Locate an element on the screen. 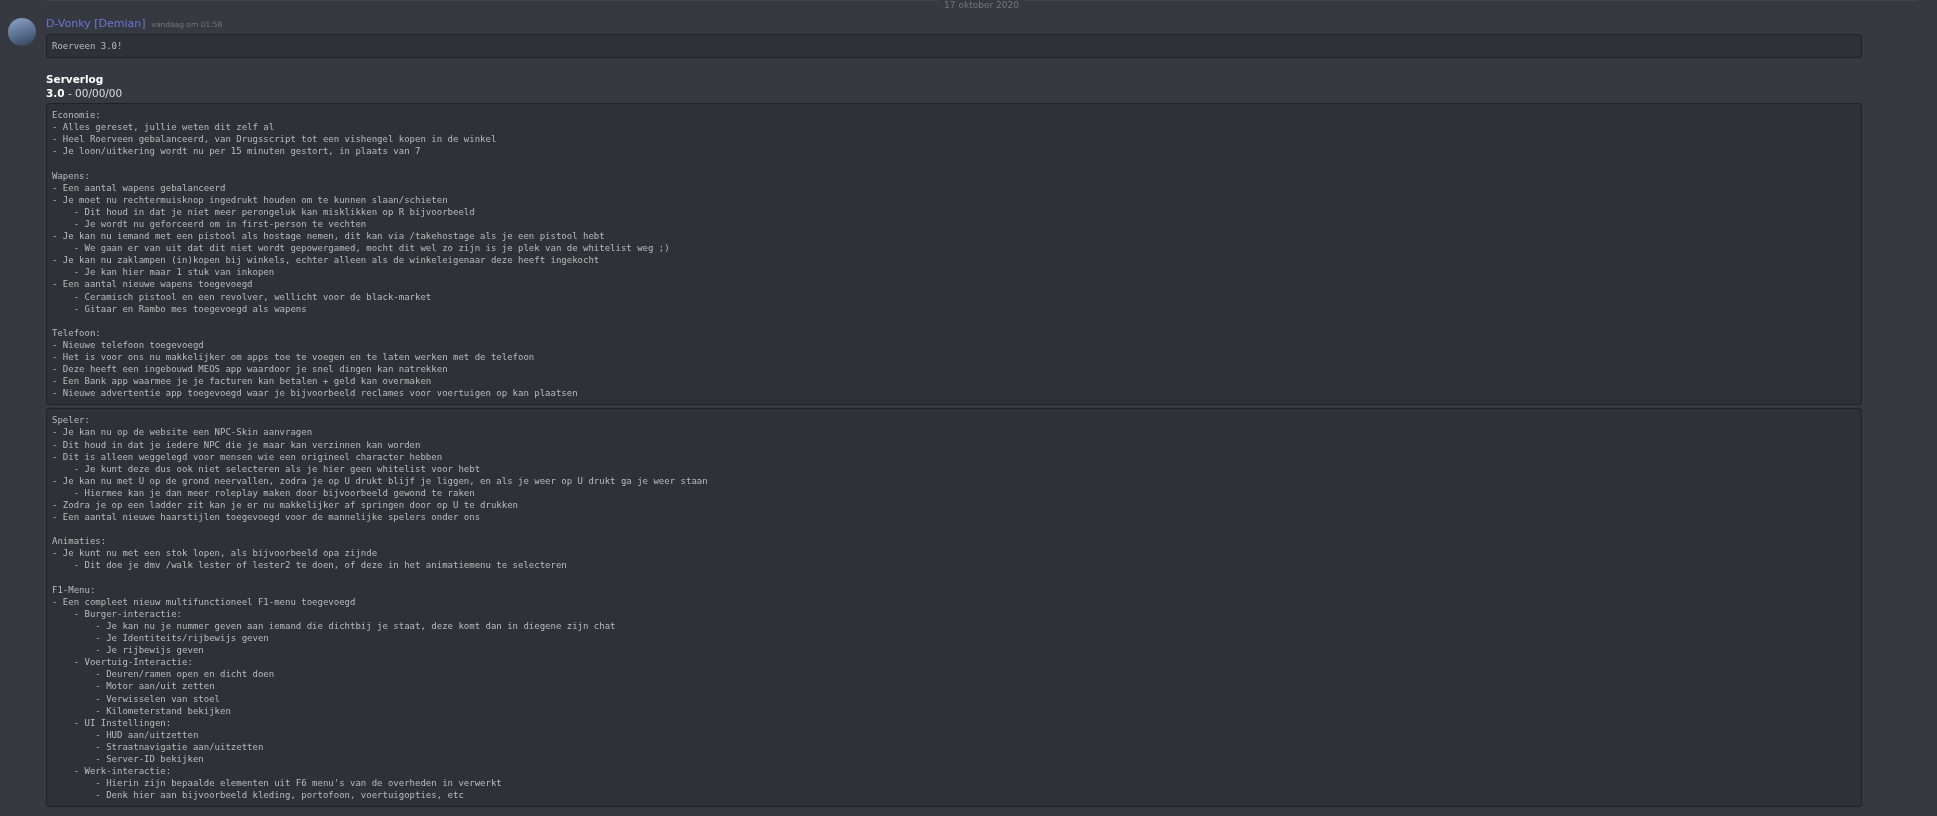 Image resolution: width=1937 pixels, height=816 pixels. code-line: - Gitaar en Rambo mes toegevoegd als wapens is located at coordinates (189, 308).